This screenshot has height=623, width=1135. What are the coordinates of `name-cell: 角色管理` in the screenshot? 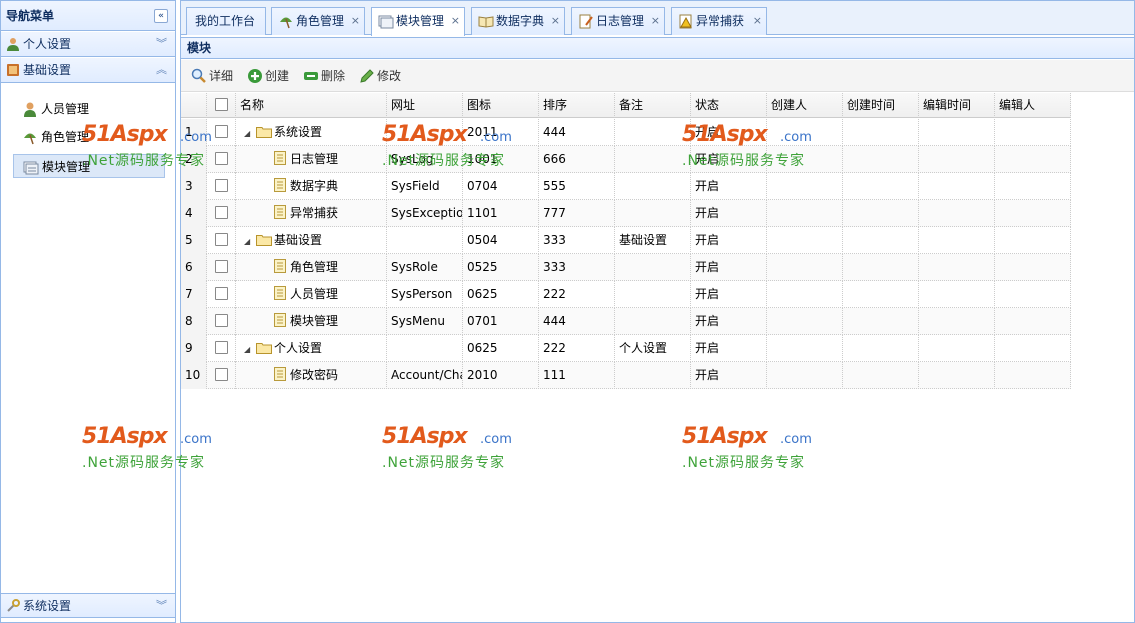 It's located at (311, 267).